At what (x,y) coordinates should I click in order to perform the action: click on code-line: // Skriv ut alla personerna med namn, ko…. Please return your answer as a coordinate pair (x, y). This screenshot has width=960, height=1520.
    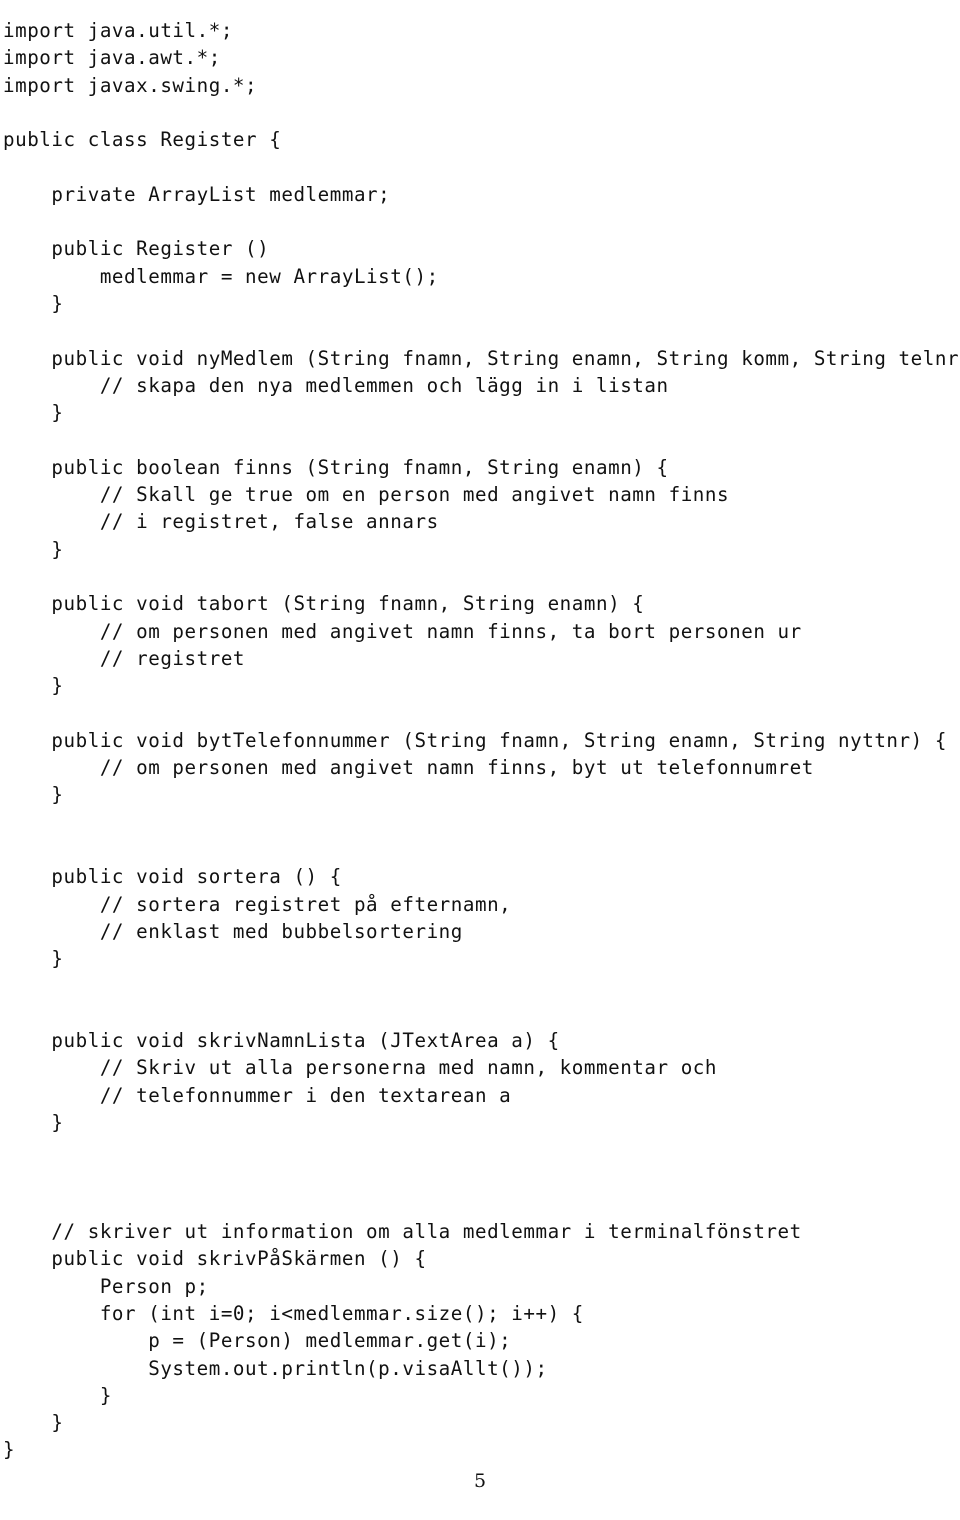
    Looking at the image, I should click on (360, 1068).